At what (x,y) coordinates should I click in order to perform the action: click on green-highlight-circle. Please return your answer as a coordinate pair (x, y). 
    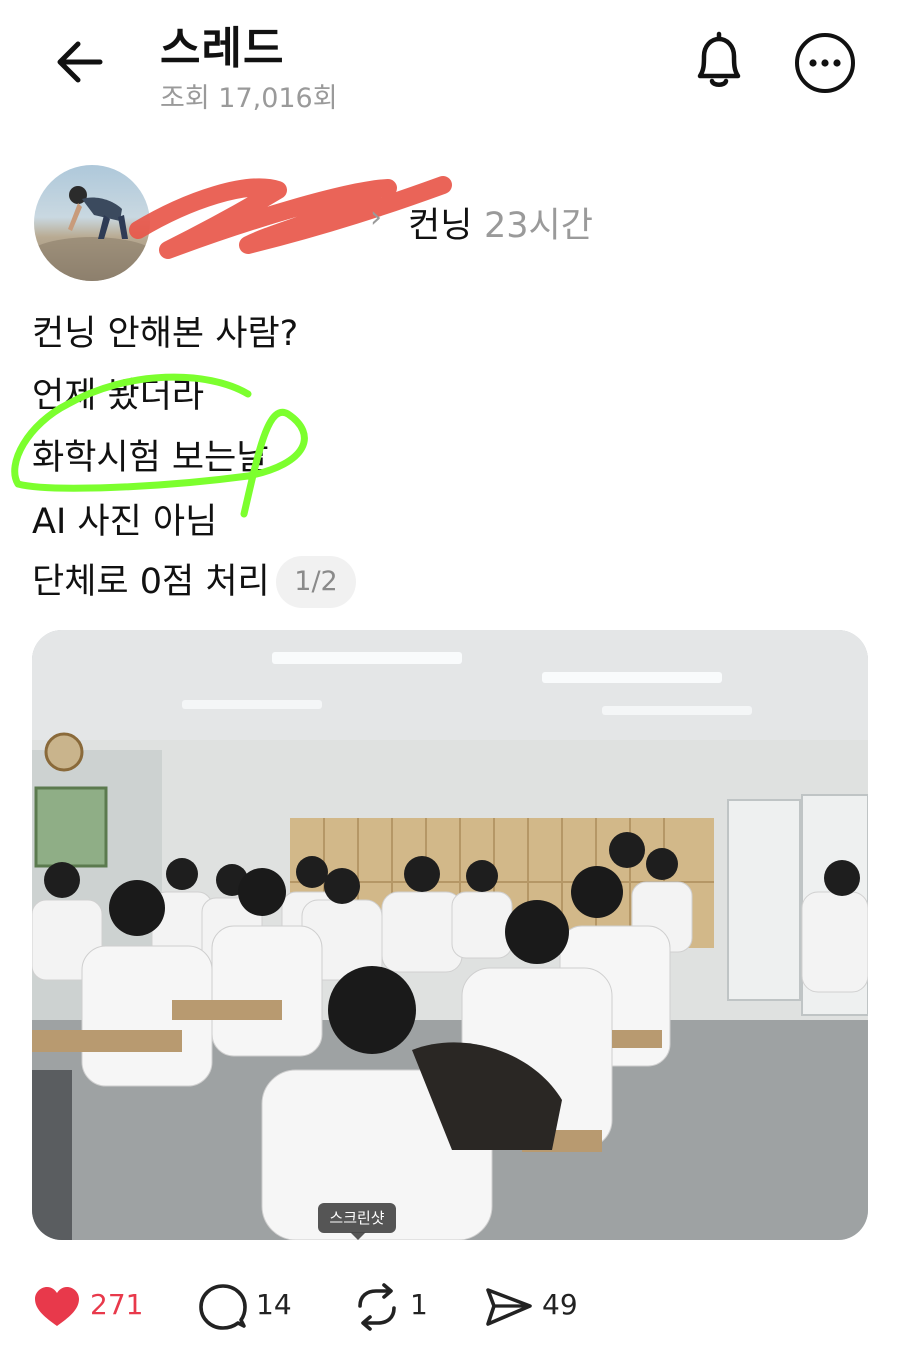
    Looking at the image, I should click on (159, 445).